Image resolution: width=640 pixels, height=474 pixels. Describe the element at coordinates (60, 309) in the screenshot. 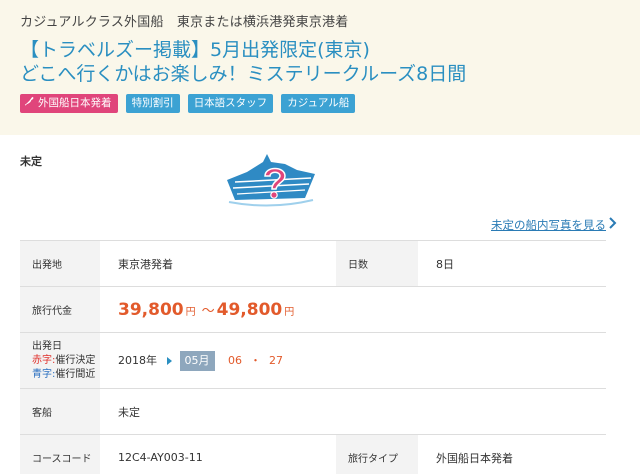

I see `price-label: 旅行代金` at that location.